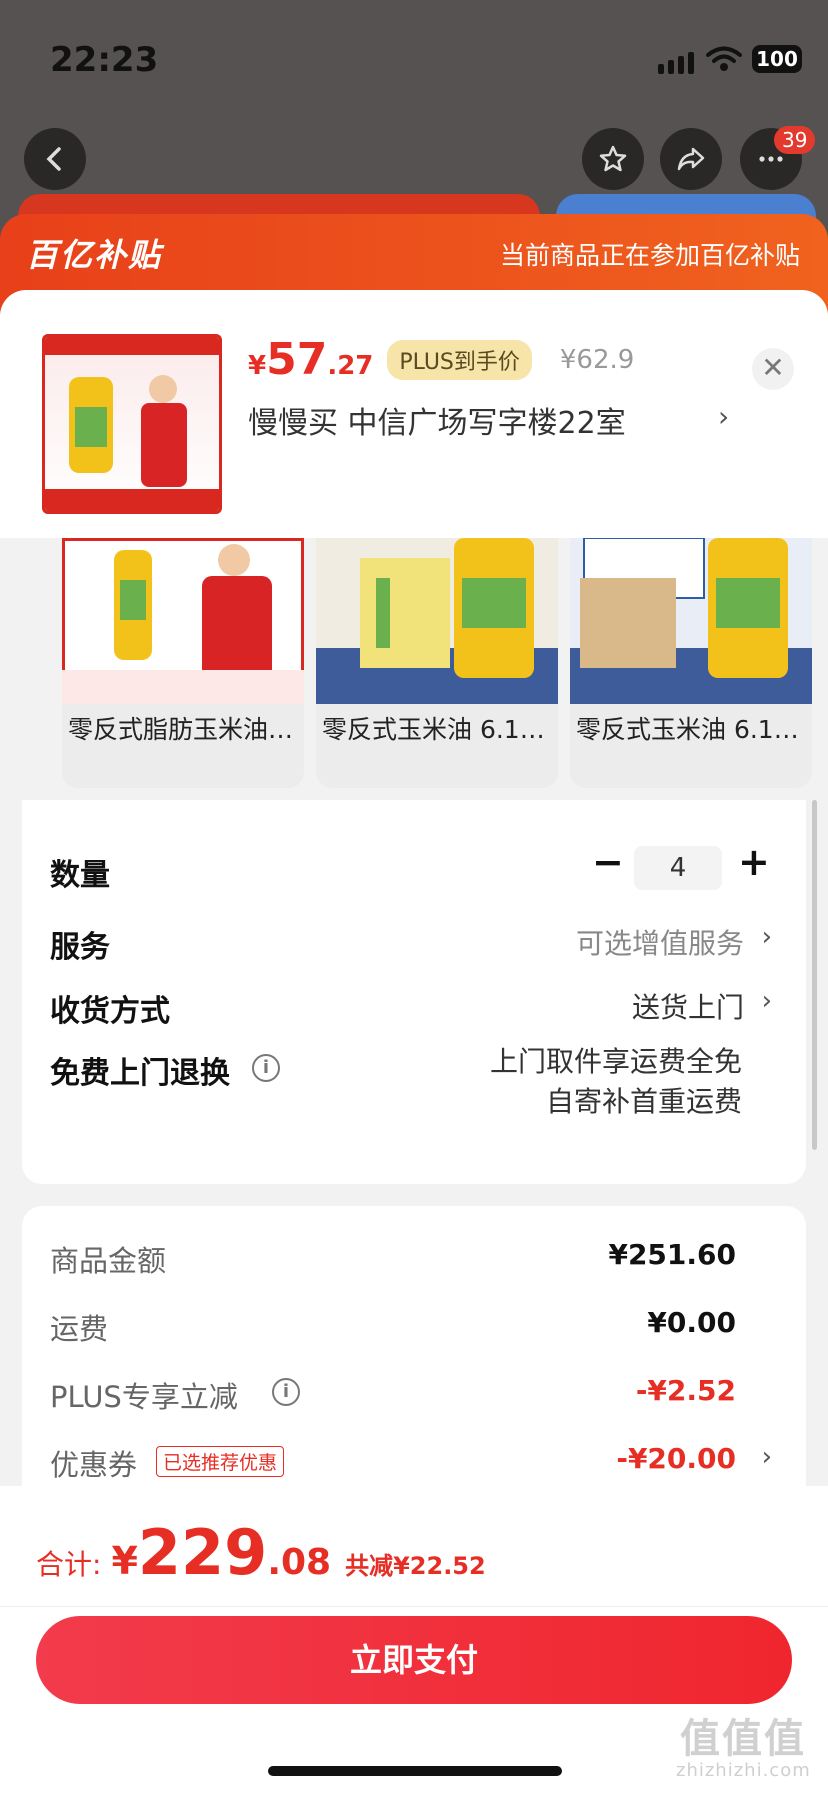  What do you see at coordinates (814, 975) in the screenshot?
I see `scrollbar` at bounding box center [814, 975].